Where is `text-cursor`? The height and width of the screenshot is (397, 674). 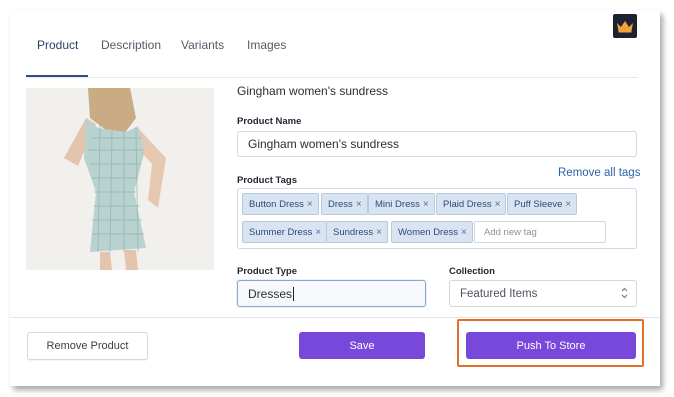 text-cursor is located at coordinates (294, 293).